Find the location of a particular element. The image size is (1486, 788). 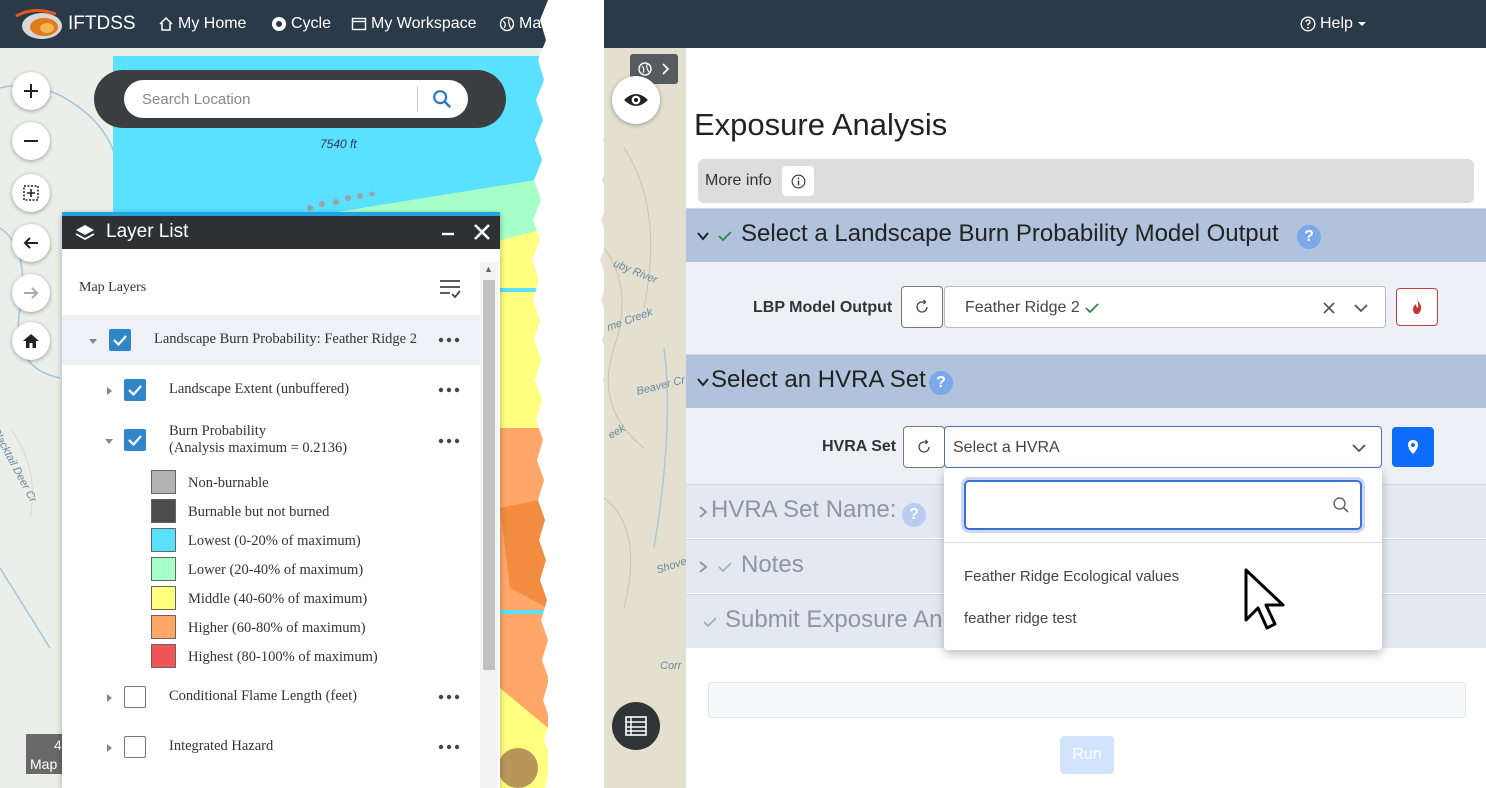

legend-label: Burnable but not burned is located at coordinates (259, 512).